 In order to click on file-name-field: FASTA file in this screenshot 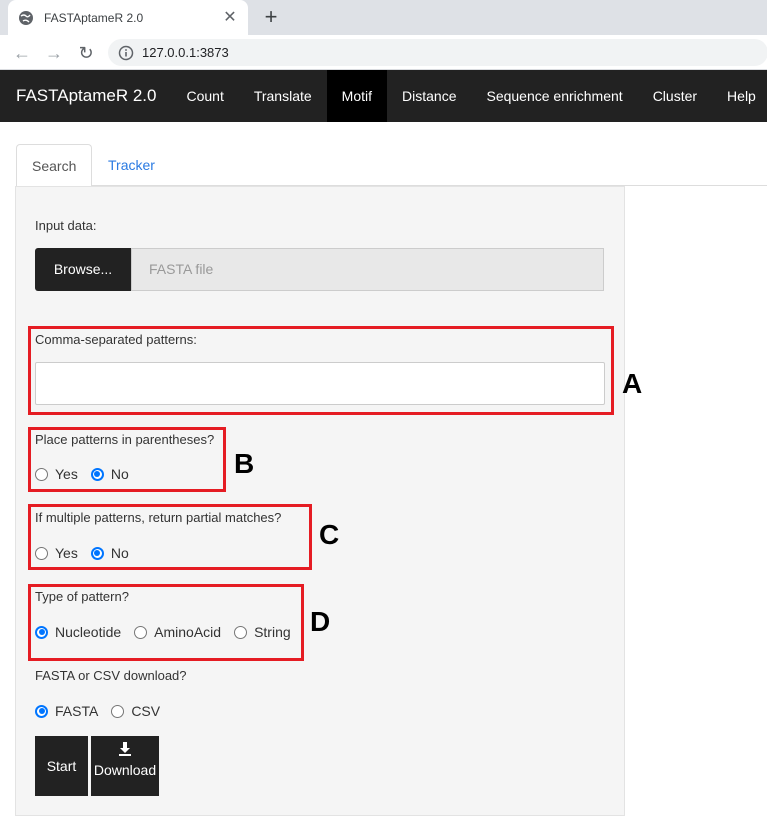, I will do `click(367, 269)`.